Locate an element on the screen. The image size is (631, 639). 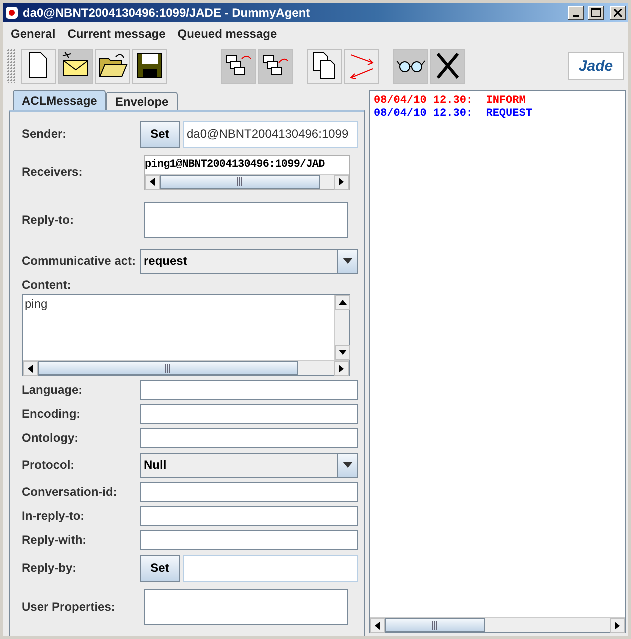
close-button is located at coordinates (618, 13).